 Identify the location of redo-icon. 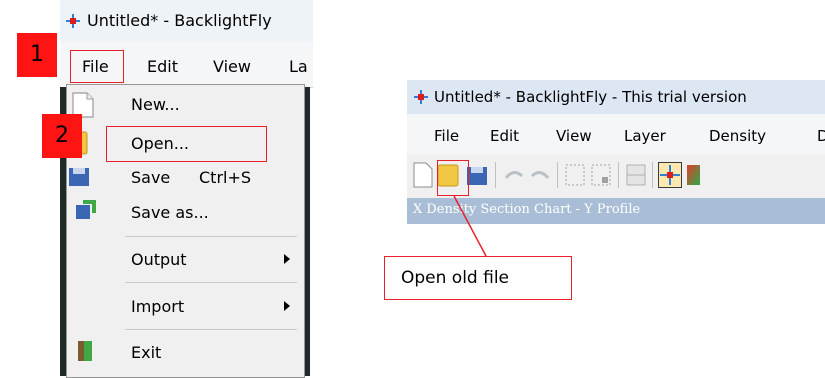
(540, 175).